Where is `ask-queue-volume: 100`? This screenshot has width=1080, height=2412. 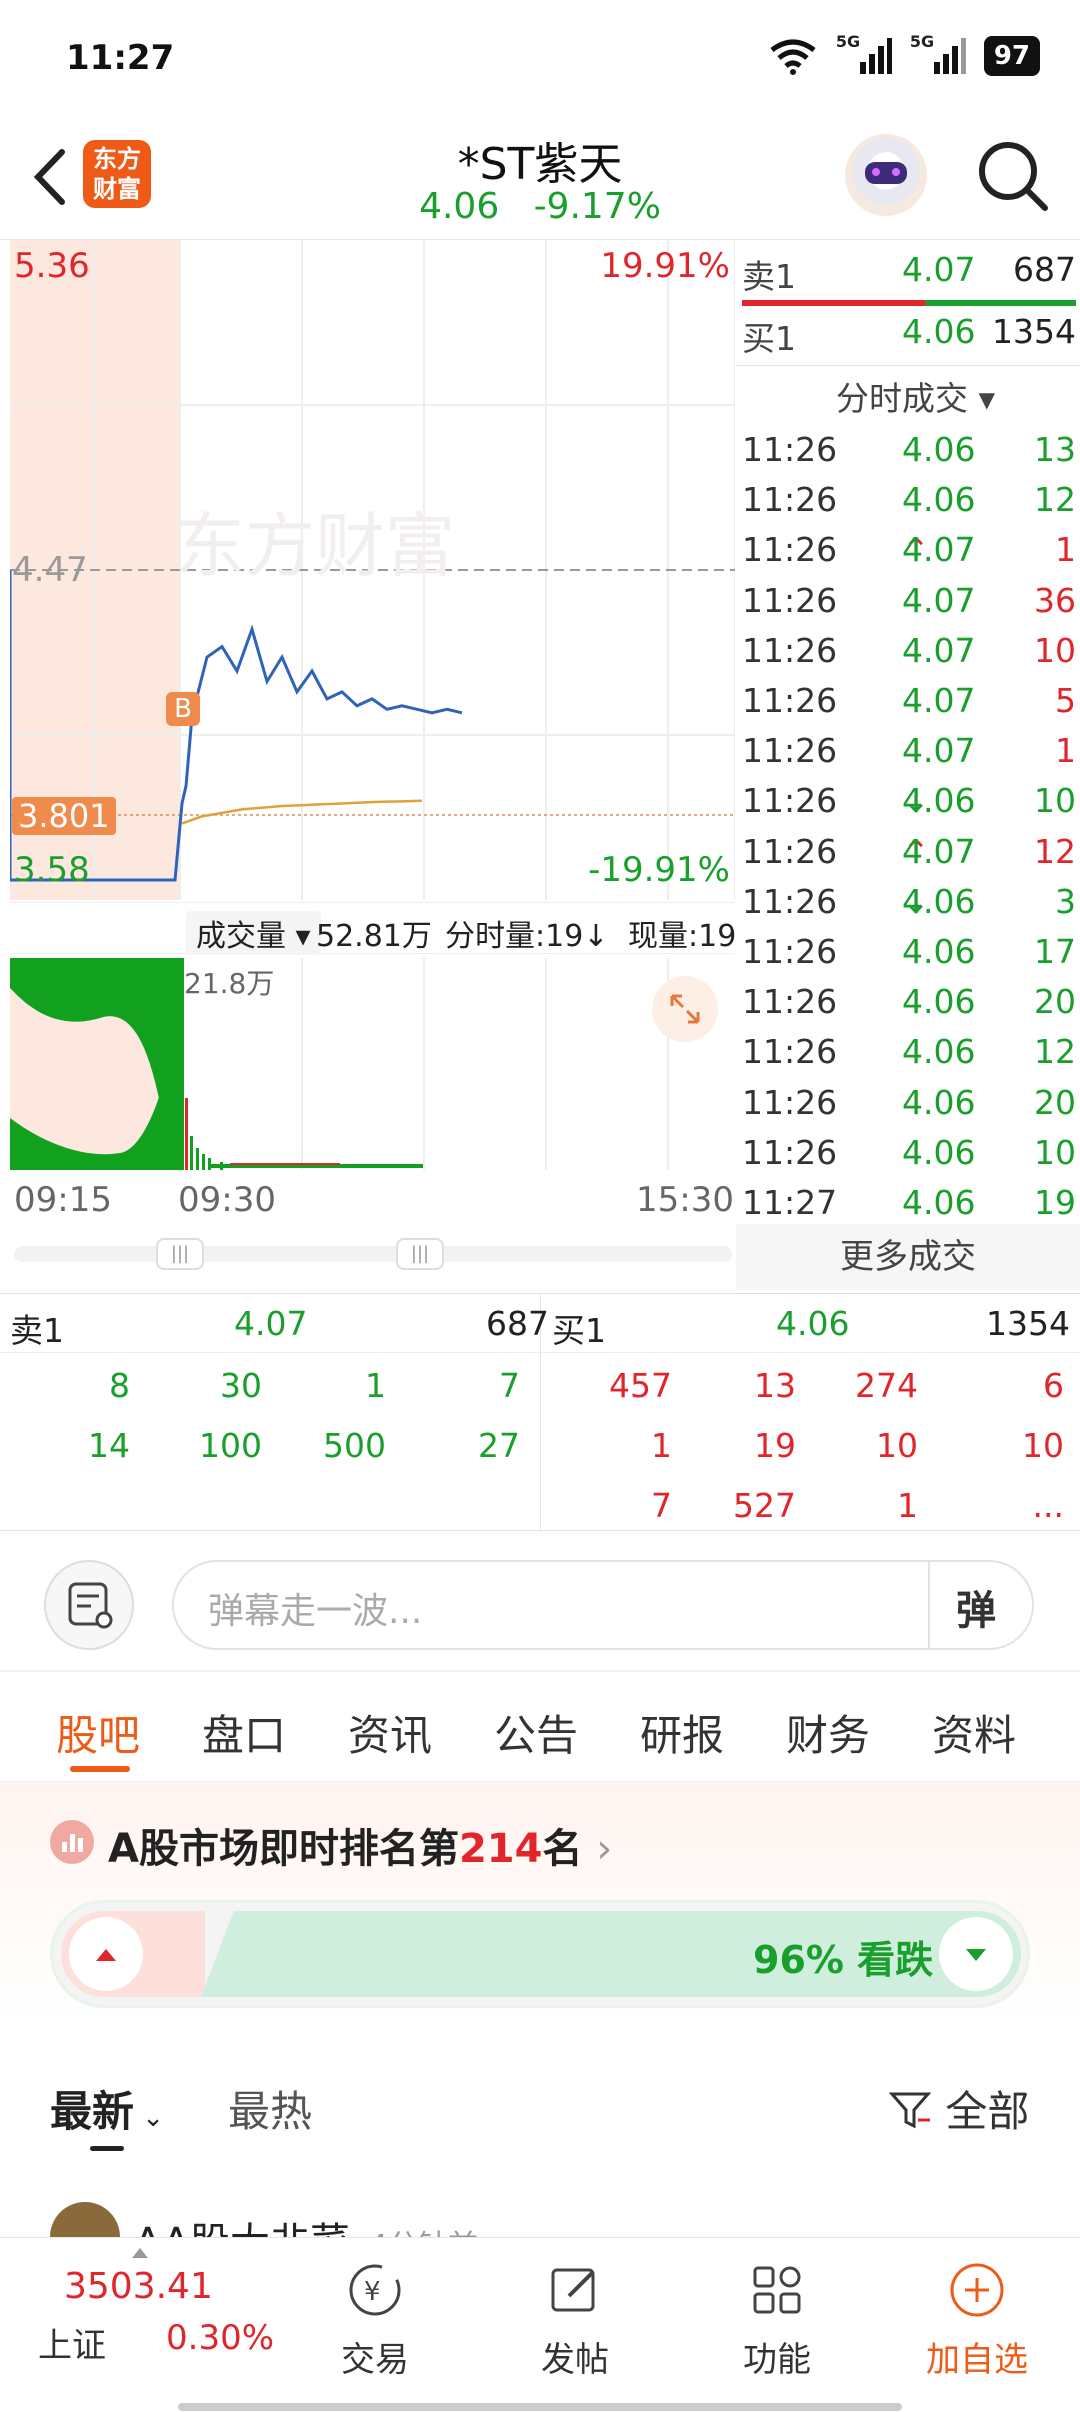 ask-queue-volume: 100 is located at coordinates (230, 1445).